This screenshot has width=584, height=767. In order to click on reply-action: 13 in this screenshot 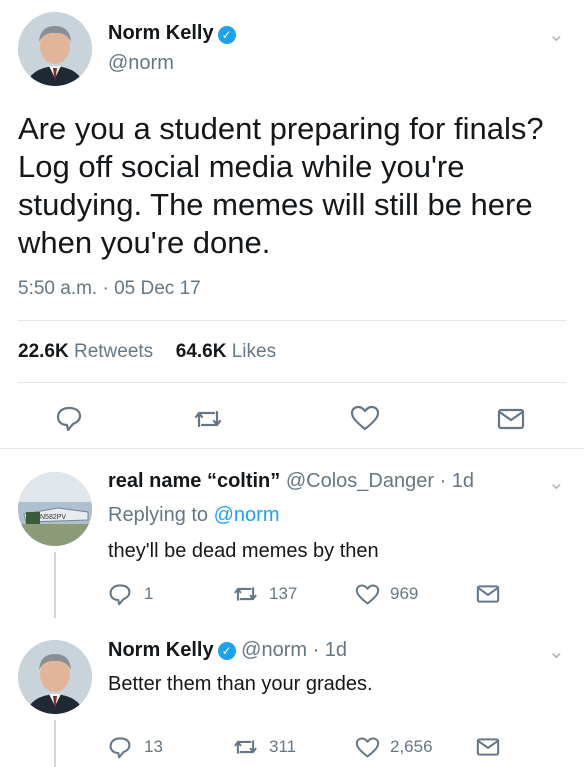, I will do `click(135, 747)`.